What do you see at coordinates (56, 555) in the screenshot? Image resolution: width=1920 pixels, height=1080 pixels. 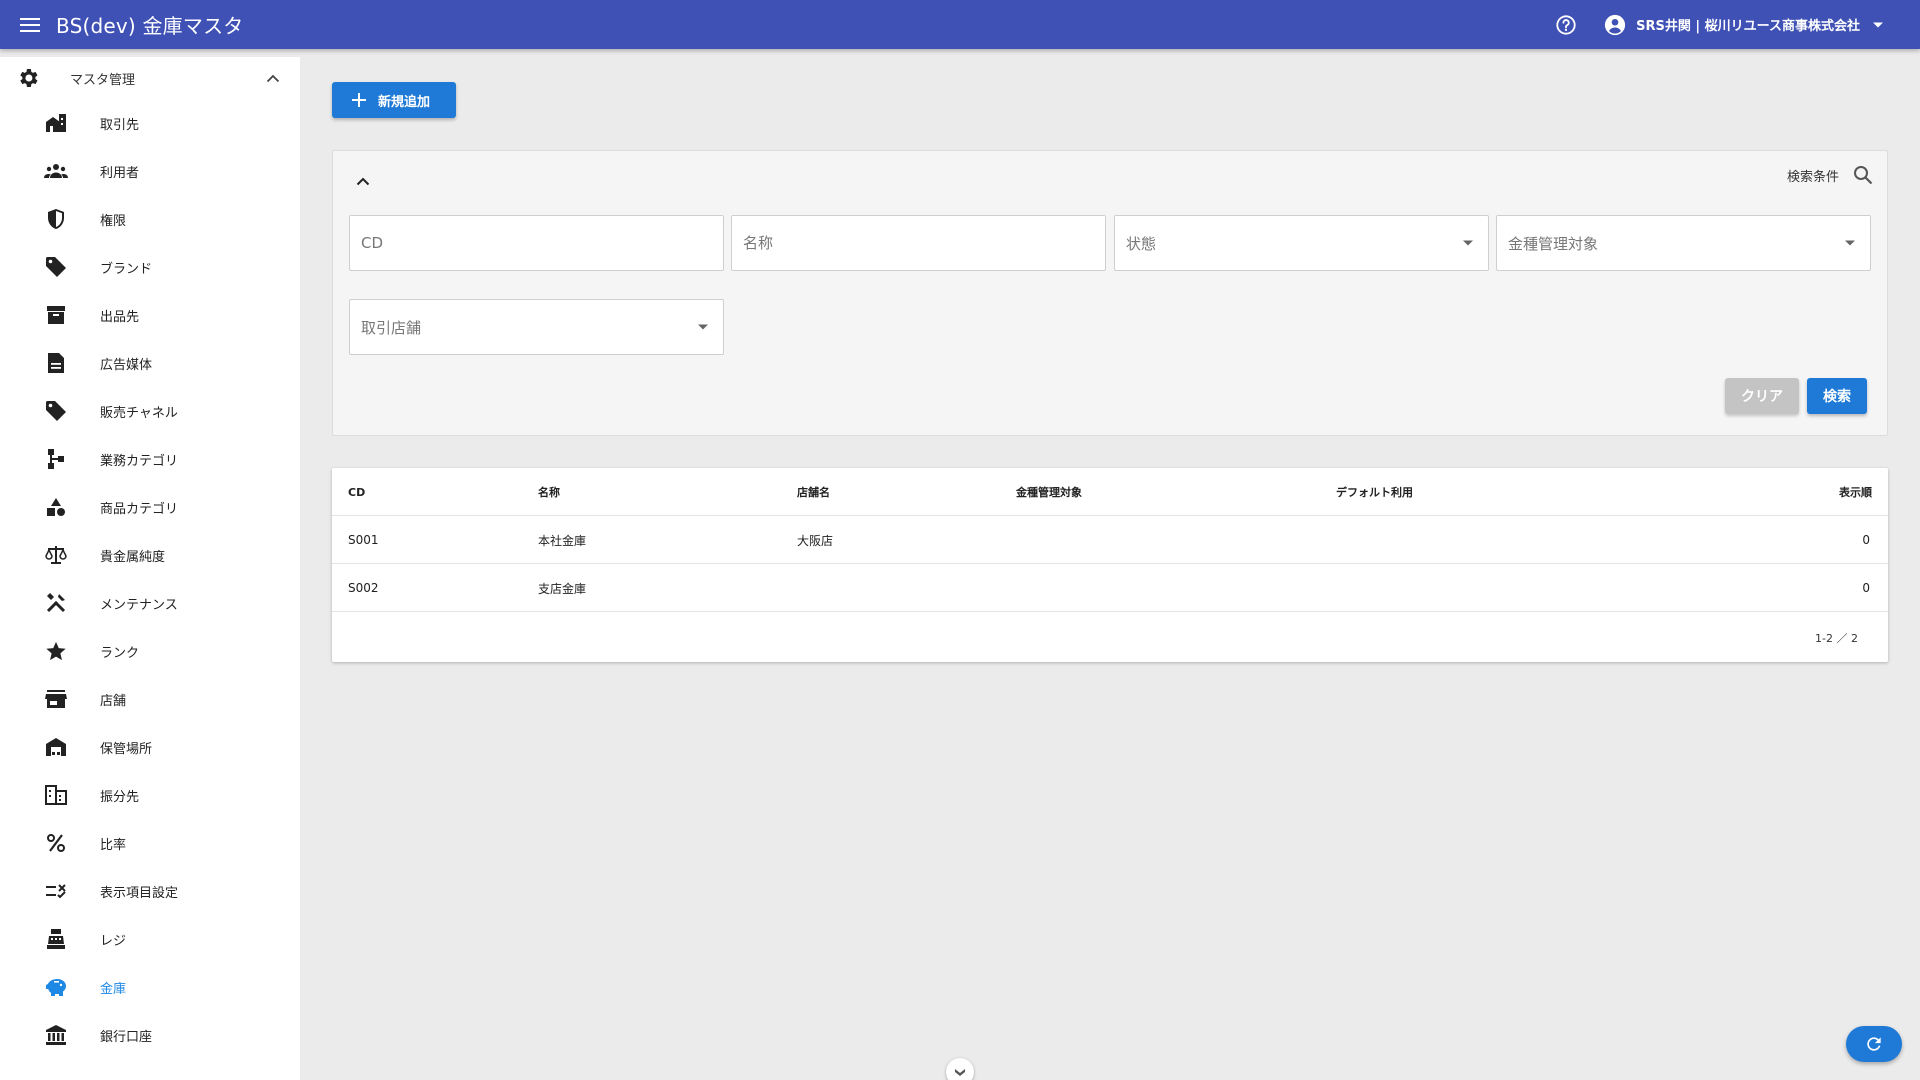 I see `scale-icon` at bounding box center [56, 555].